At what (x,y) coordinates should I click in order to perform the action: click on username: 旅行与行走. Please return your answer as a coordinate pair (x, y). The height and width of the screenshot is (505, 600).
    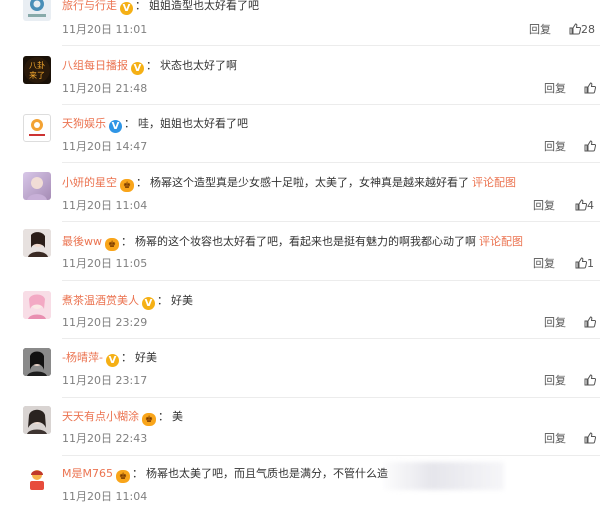
    Looking at the image, I should click on (89, 6).